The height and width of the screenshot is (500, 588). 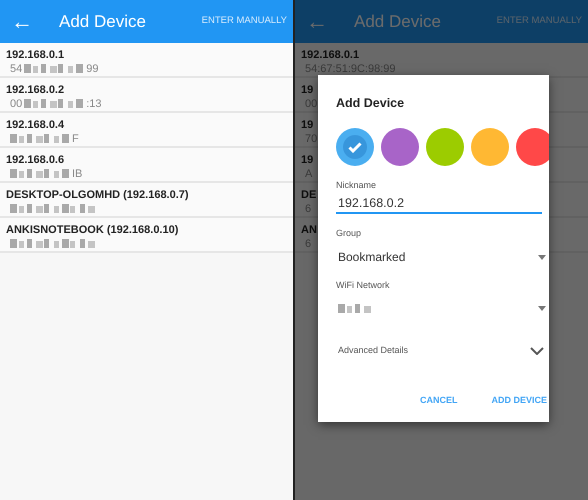 I want to click on mac-address: IB, so click(x=77, y=174).